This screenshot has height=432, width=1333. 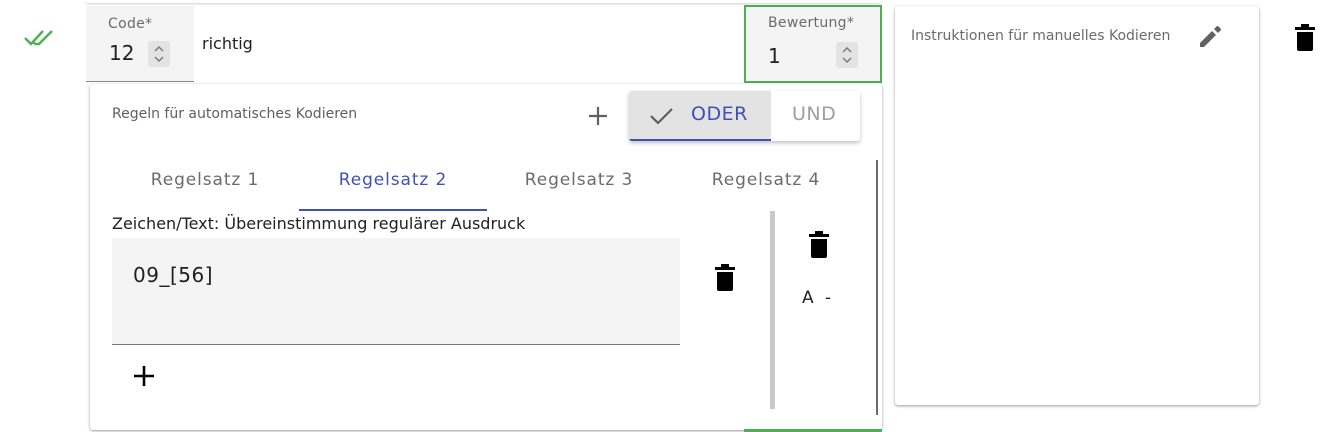 What do you see at coordinates (598, 116) in the screenshot?
I see `add-rule-icon` at bounding box center [598, 116].